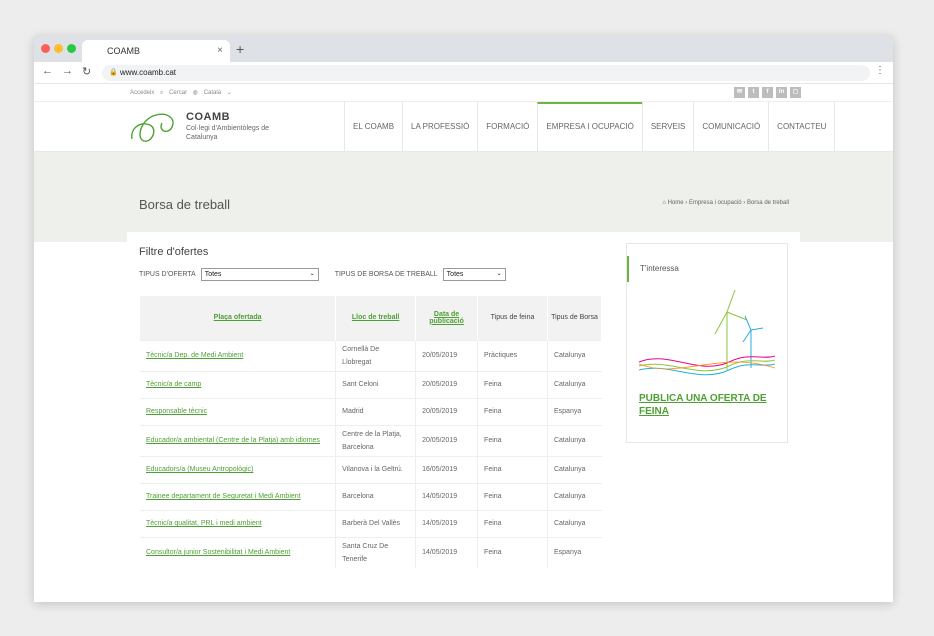 The image size is (934, 636). What do you see at coordinates (161, 93) in the screenshot?
I see `search-icon: ⌕` at bounding box center [161, 93].